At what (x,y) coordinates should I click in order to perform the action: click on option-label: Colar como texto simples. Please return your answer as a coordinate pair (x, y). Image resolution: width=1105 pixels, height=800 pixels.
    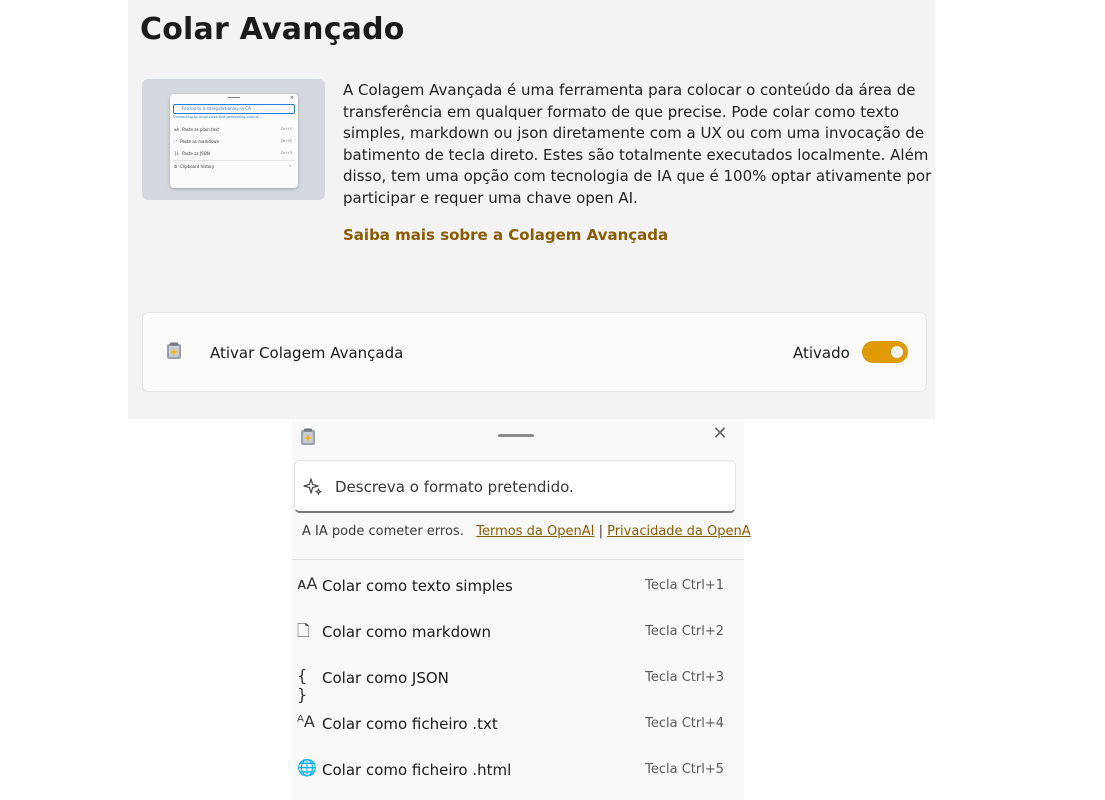
    Looking at the image, I should click on (417, 586).